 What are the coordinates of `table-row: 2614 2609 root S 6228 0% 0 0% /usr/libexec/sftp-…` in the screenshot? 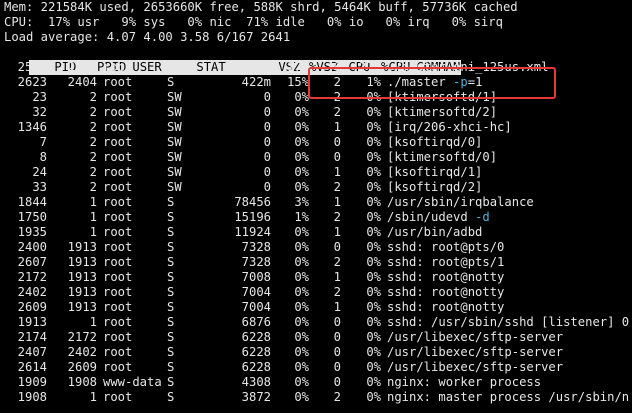 It's located at (316, 367).